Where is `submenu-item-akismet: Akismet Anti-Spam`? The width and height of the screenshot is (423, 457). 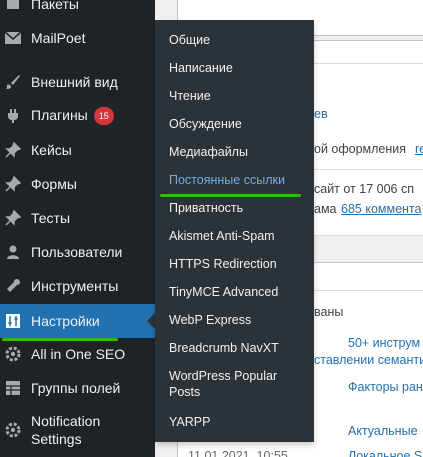
submenu-item-akismet: Akismet Anti-Spam is located at coordinates (240, 236).